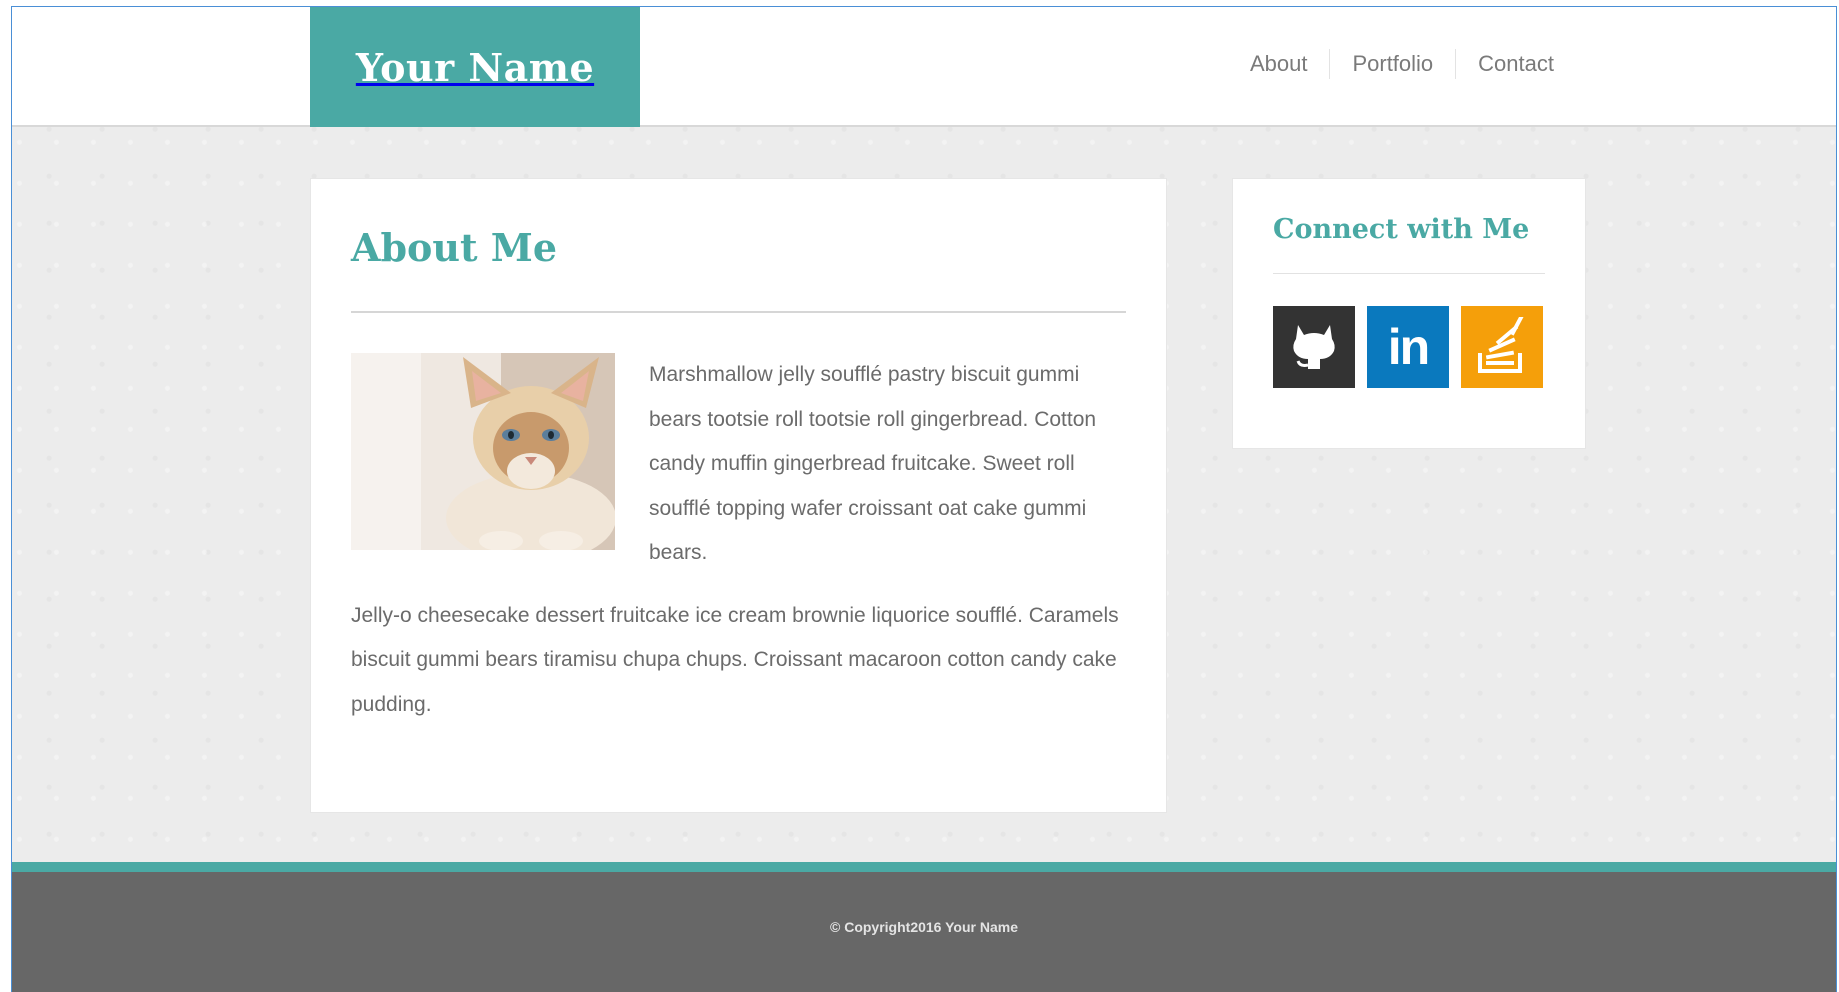 This screenshot has width=1839, height=992. What do you see at coordinates (1279, 64) in the screenshot?
I see `nav-link-about: About` at bounding box center [1279, 64].